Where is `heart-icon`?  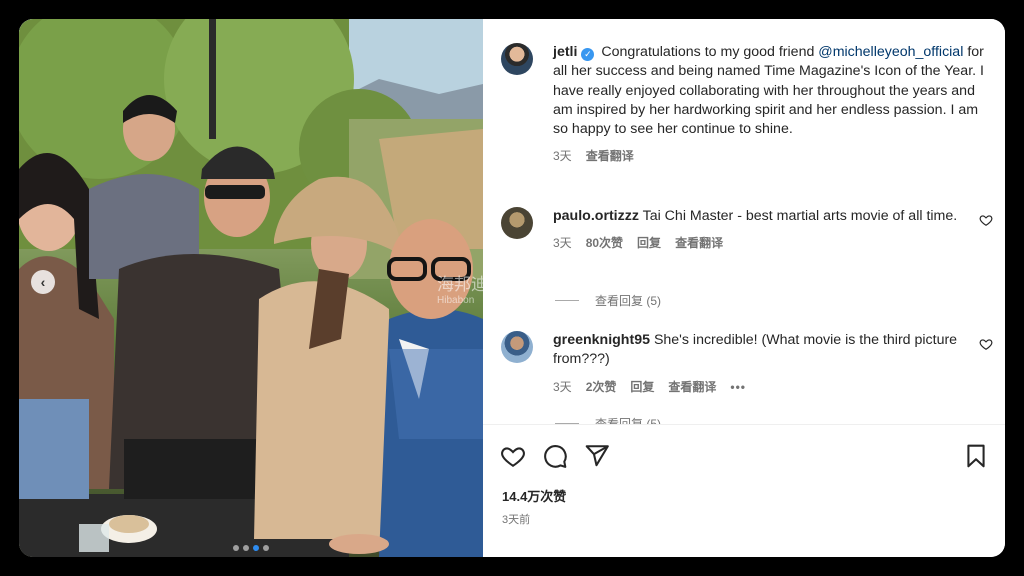
heart-icon is located at coordinates (513, 456).